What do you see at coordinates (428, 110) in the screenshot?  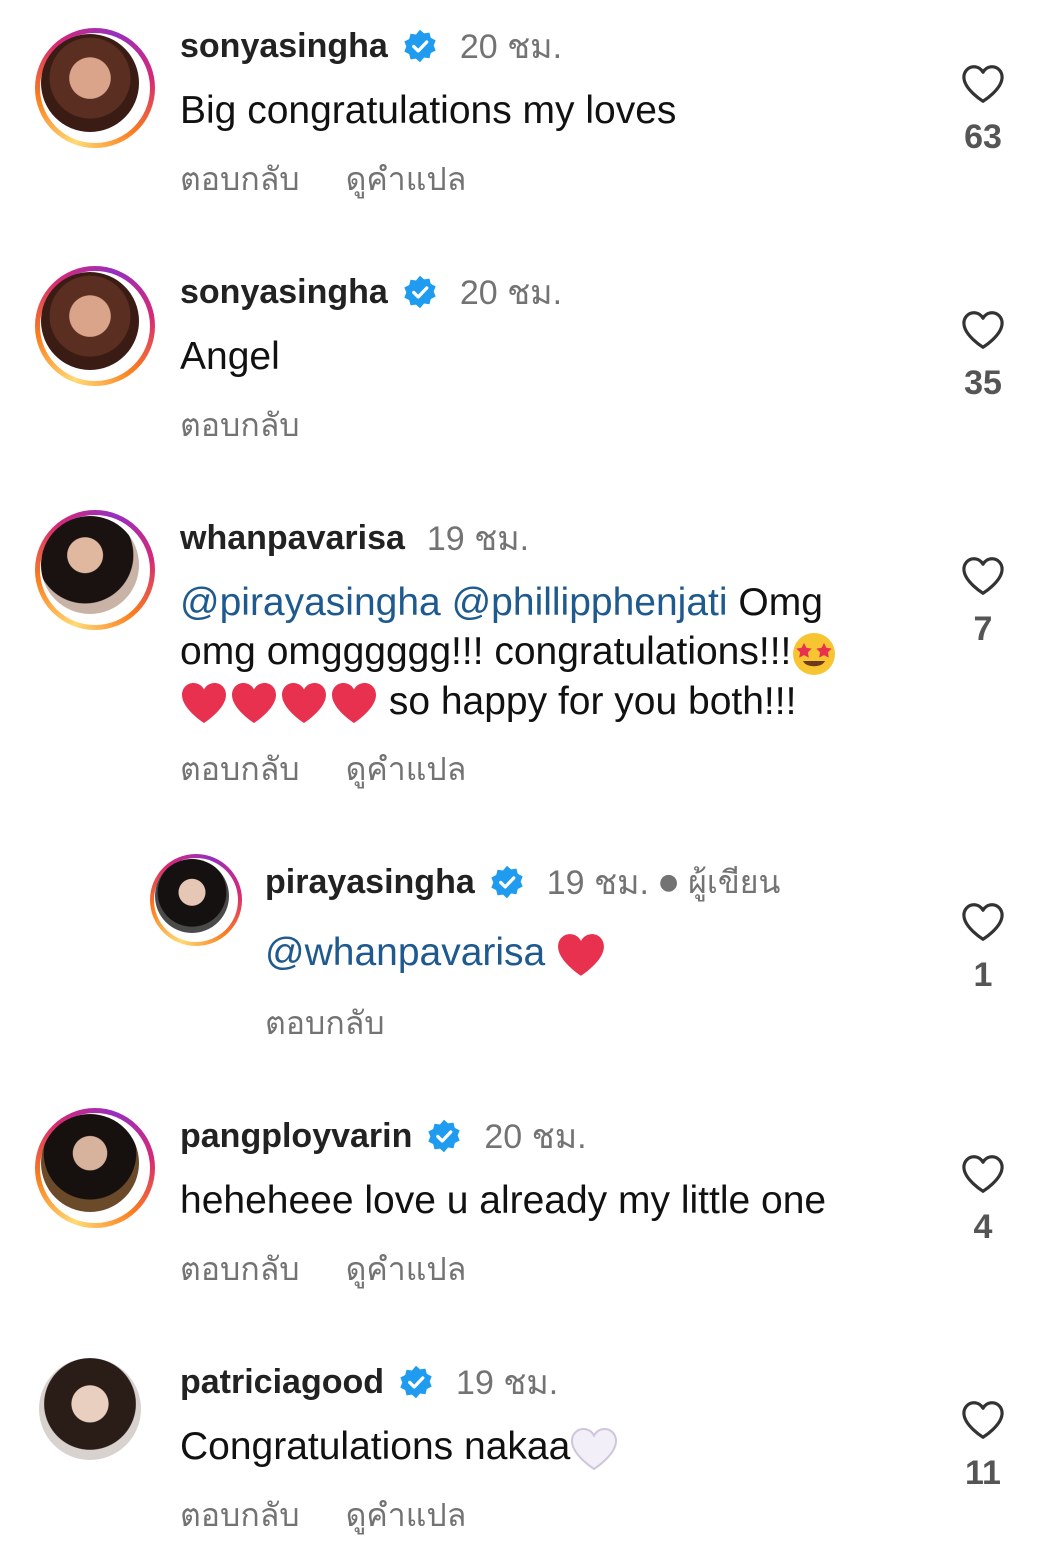 I see `comment-text: Big congratulations my loves` at bounding box center [428, 110].